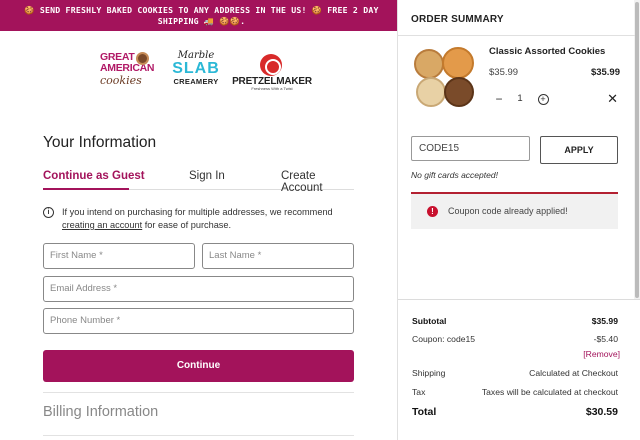  I want to click on subtotal-value: $35.99, so click(604, 321).